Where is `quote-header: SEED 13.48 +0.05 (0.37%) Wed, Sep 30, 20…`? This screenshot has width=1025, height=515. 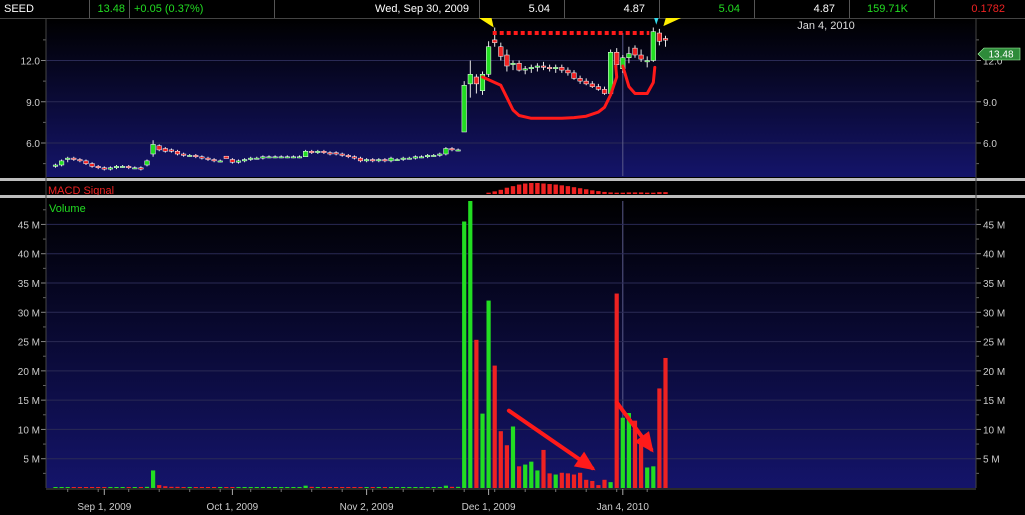 quote-header: SEED 13.48 +0.05 (0.37%) Wed, Sep 30, 20… is located at coordinates (512, 9).